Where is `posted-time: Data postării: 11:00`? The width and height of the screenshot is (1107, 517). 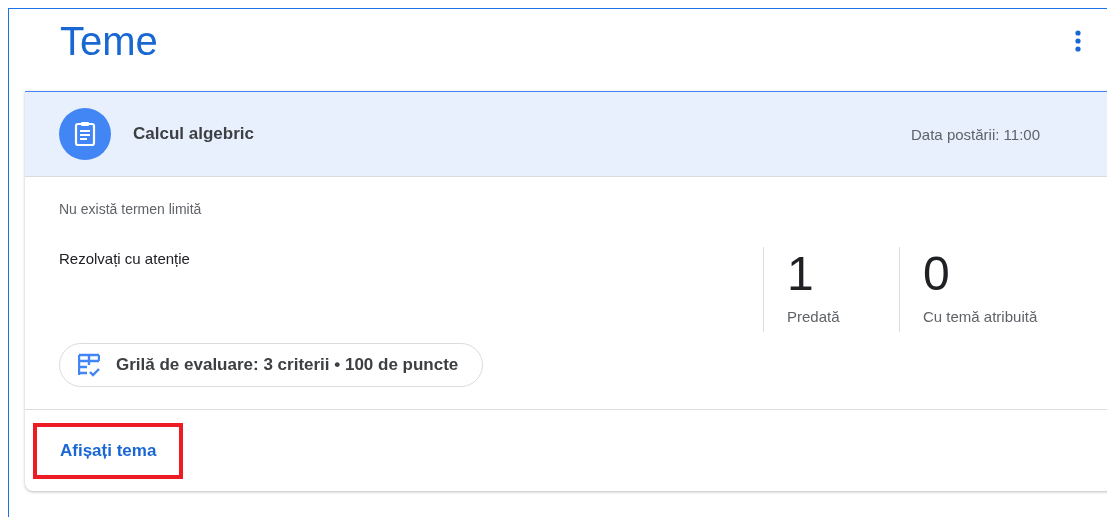
posted-time: Data postării: 11:00 is located at coordinates (975, 134).